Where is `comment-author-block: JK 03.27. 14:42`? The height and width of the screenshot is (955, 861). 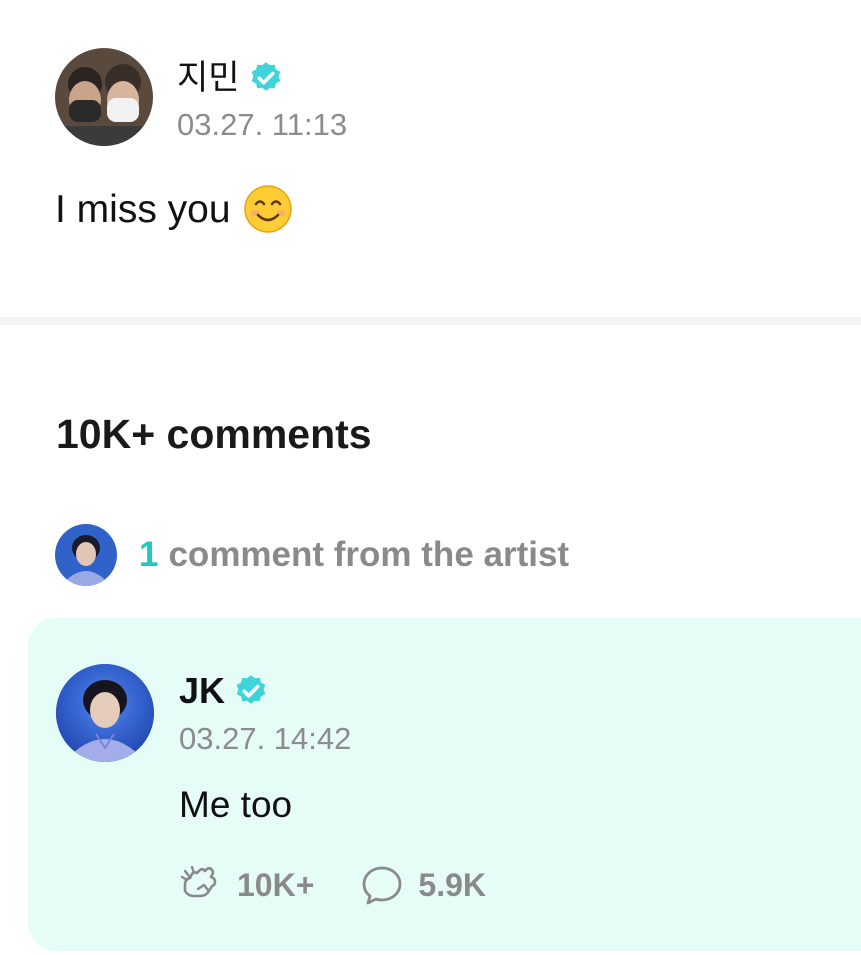 comment-author-block: JK 03.27. 14:42 is located at coordinates (265, 710).